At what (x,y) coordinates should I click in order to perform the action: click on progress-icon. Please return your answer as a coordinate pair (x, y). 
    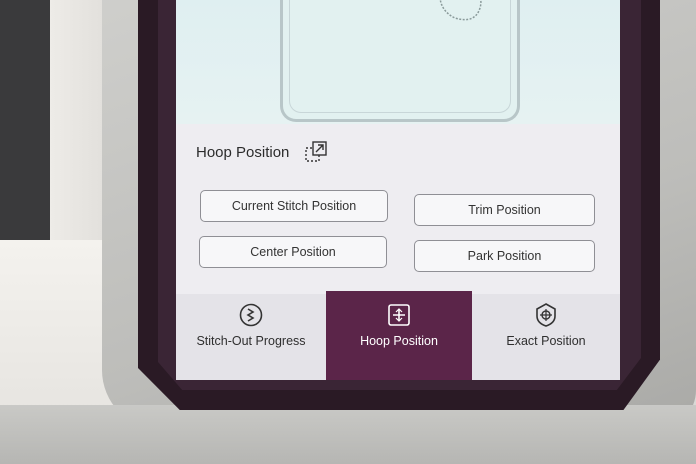
    Looking at the image, I should click on (251, 315).